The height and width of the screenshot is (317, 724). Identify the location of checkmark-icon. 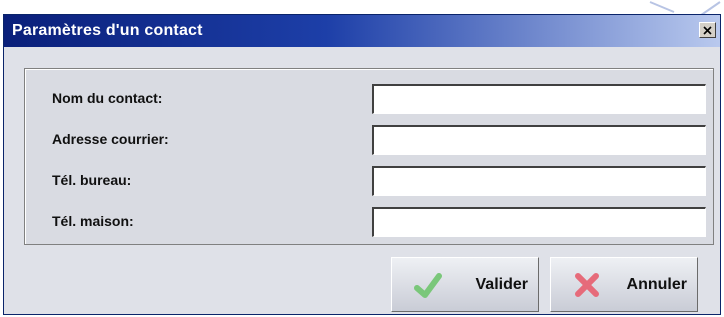
(428, 285).